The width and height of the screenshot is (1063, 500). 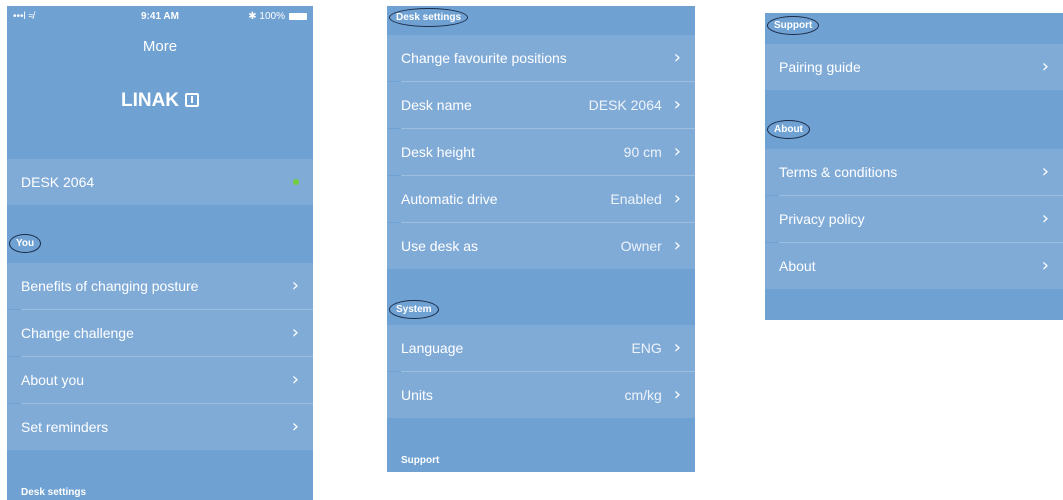 I want to click on menu-item-desk-name: Desk name DESK 2064 ›, so click(x=541, y=105).